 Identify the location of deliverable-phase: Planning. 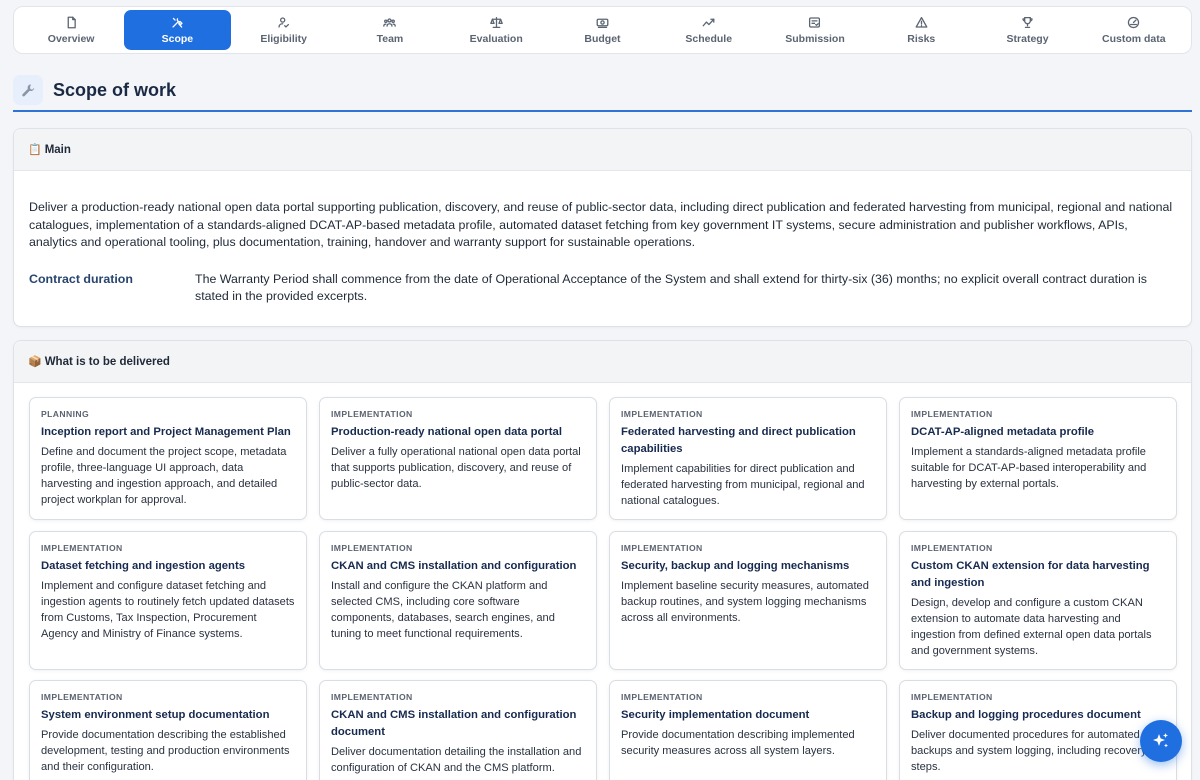
(65, 414).